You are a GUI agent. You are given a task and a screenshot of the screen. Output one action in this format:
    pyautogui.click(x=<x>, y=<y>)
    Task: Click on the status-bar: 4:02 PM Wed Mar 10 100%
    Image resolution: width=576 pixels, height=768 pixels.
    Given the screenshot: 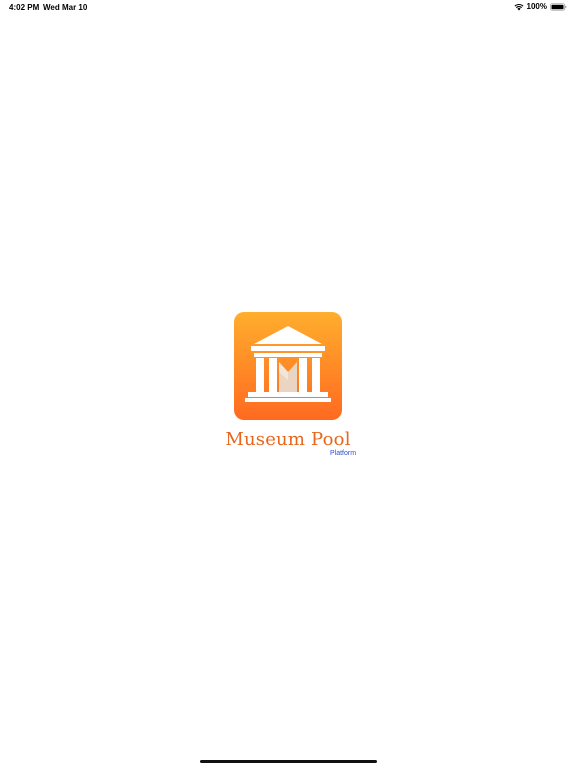 What is the action you would take?
    pyautogui.click(x=288, y=7)
    